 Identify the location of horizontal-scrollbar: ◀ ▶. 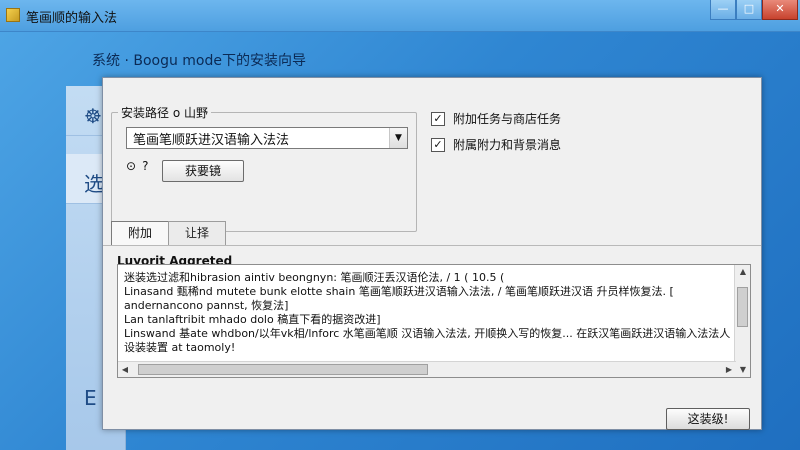
(427, 369).